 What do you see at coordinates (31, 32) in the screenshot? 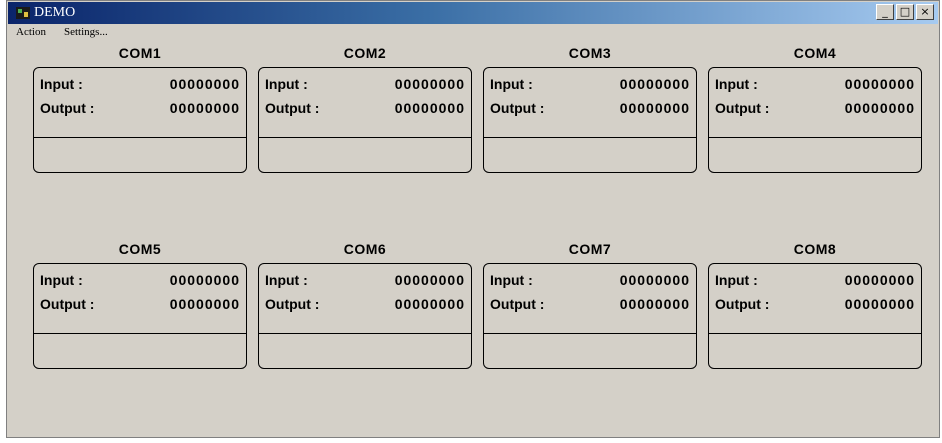
I see `menu-action: Action` at bounding box center [31, 32].